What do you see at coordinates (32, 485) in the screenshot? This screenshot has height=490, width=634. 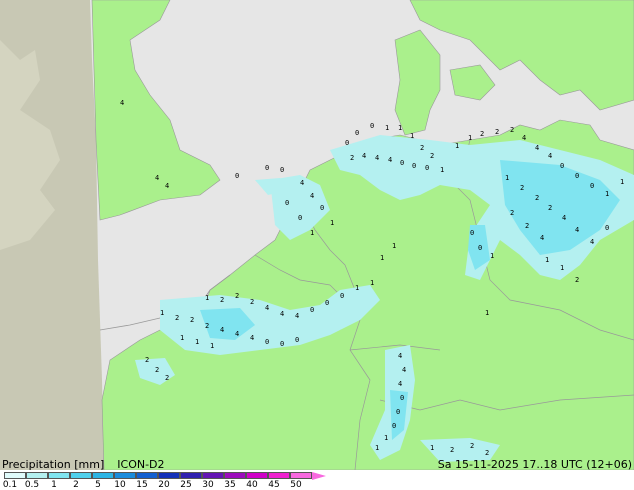 I see `colorbar-tick-label: 0.5` at bounding box center [32, 485].